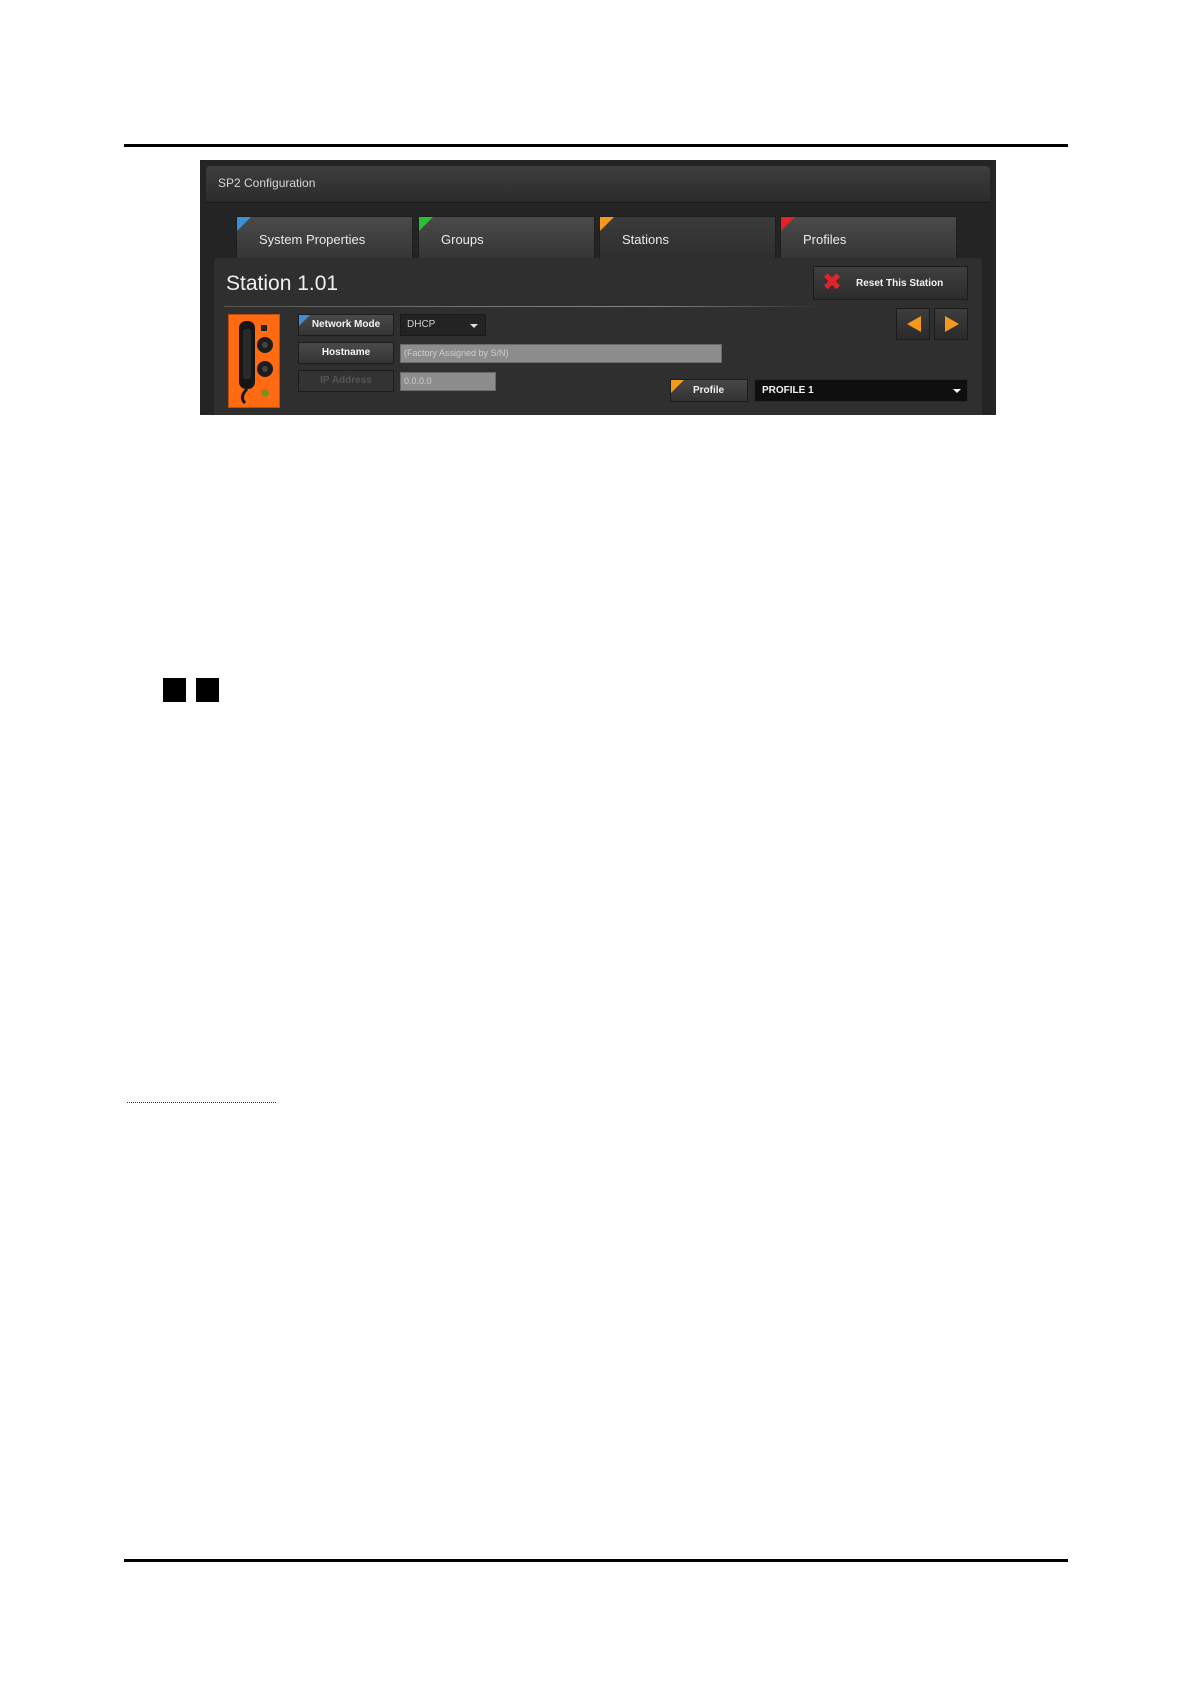 This screenshot has height=1684, width=1190. I want to click on ip-address-label: IP Address, so click(346, 380).